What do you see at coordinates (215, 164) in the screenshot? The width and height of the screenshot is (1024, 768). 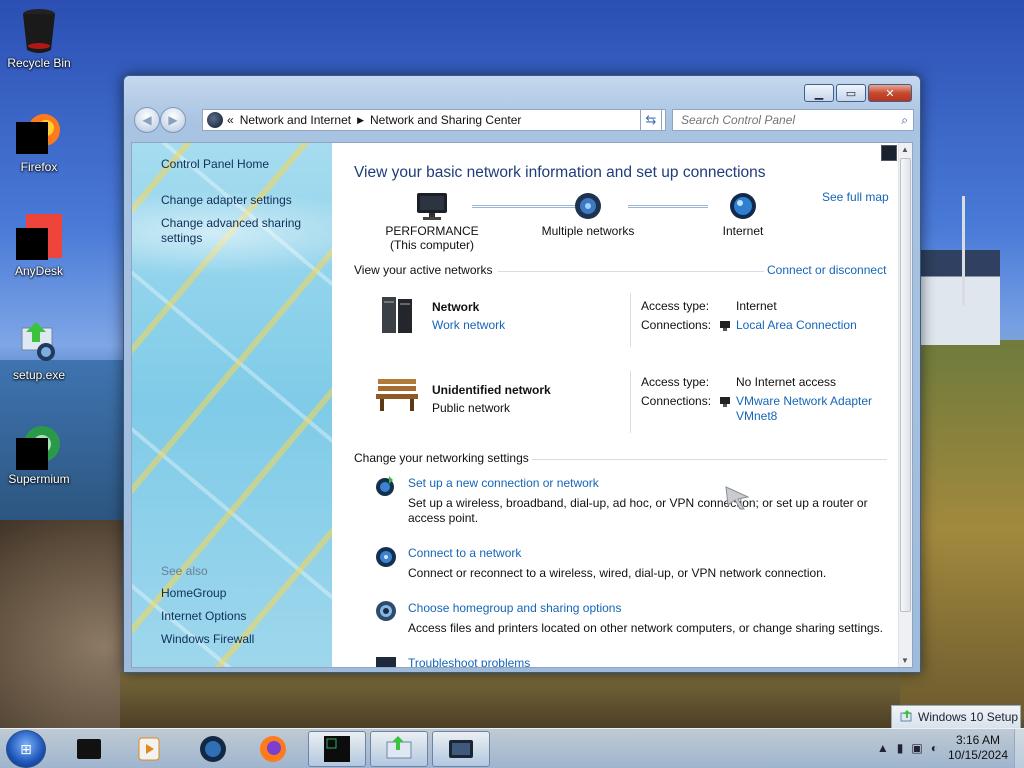 I see `sidebar-control-panel-home: Control Panel Home` at bounding box center [215, 164].